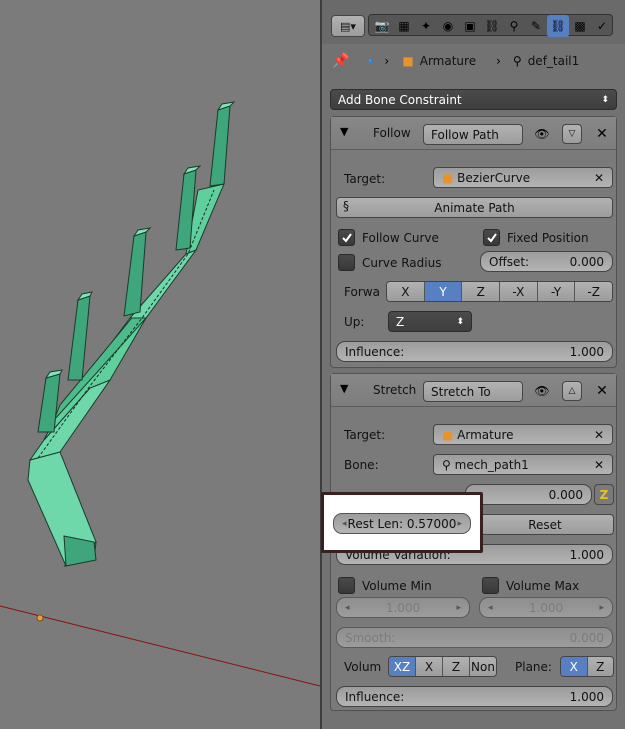  Describe the element at coordinates (474, 696) in the screenshot. I see `stretch-influence-slider: Influence: 1.000` at that location.